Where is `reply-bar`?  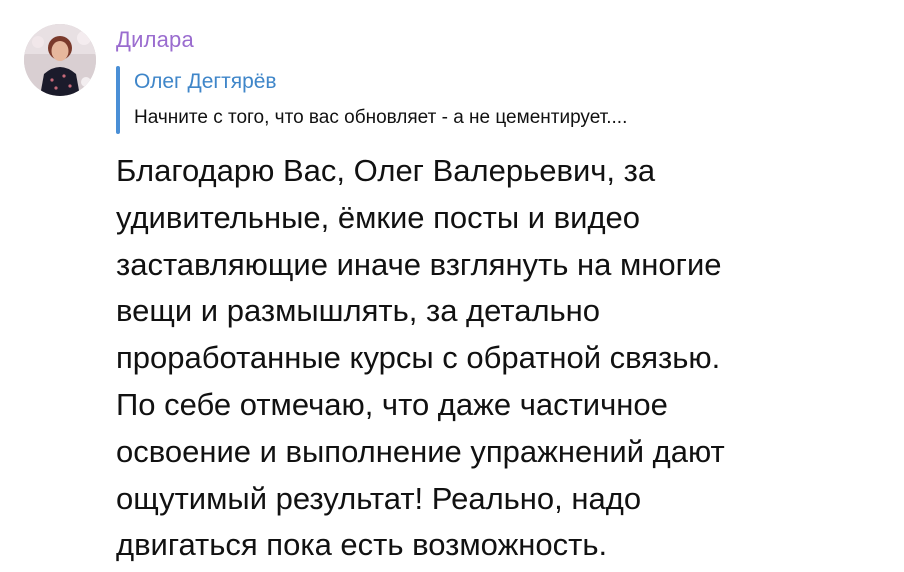
reply-bar is located at coordinates (118, 100).